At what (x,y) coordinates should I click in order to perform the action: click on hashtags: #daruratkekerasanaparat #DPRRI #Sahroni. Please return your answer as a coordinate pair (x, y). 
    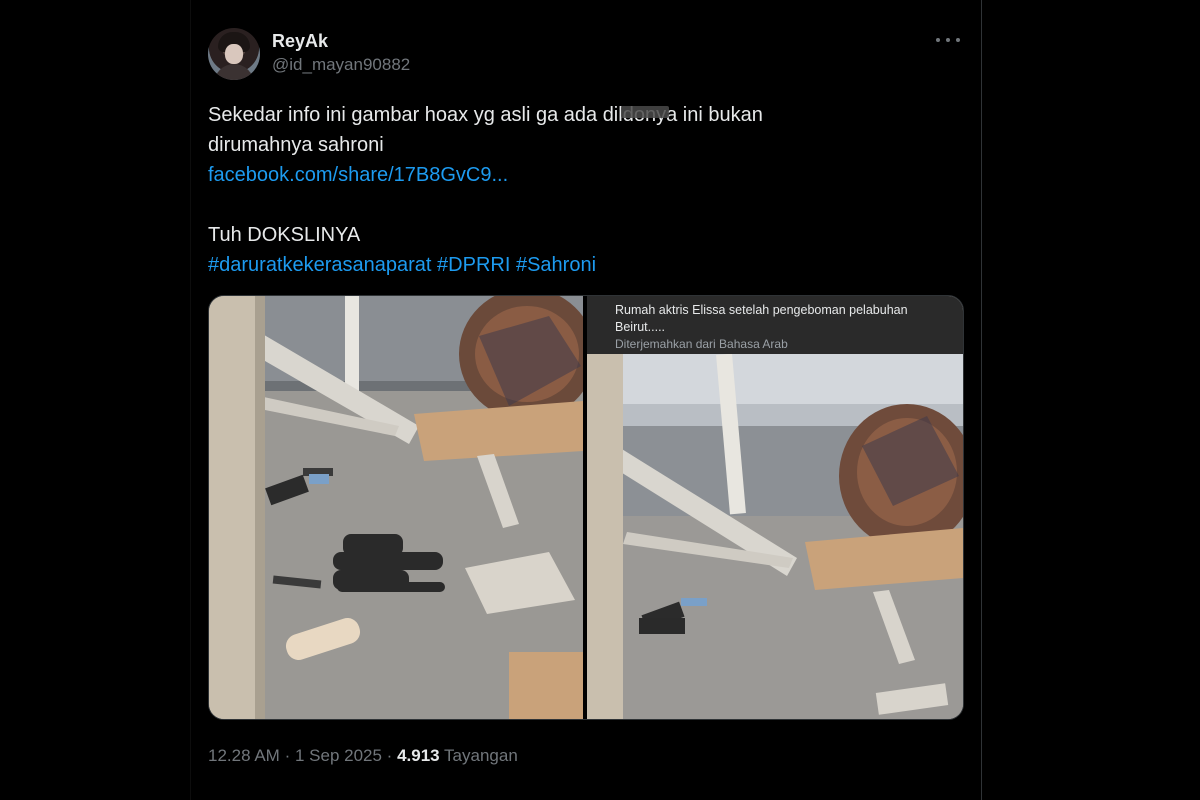
    Looking at the image, I should click on (558, 265).